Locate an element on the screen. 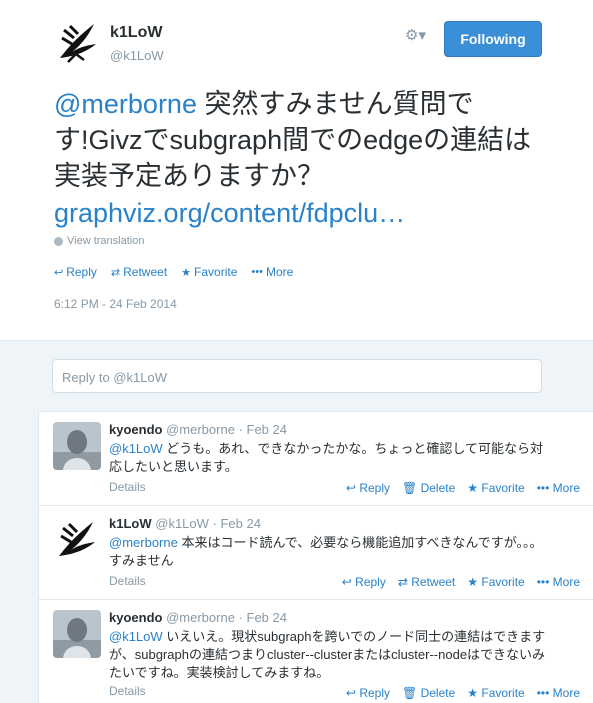 Image resolution: width=593 pixels, height=703 pixels. author-name: k1LoW is located at coordinates (136, 33).